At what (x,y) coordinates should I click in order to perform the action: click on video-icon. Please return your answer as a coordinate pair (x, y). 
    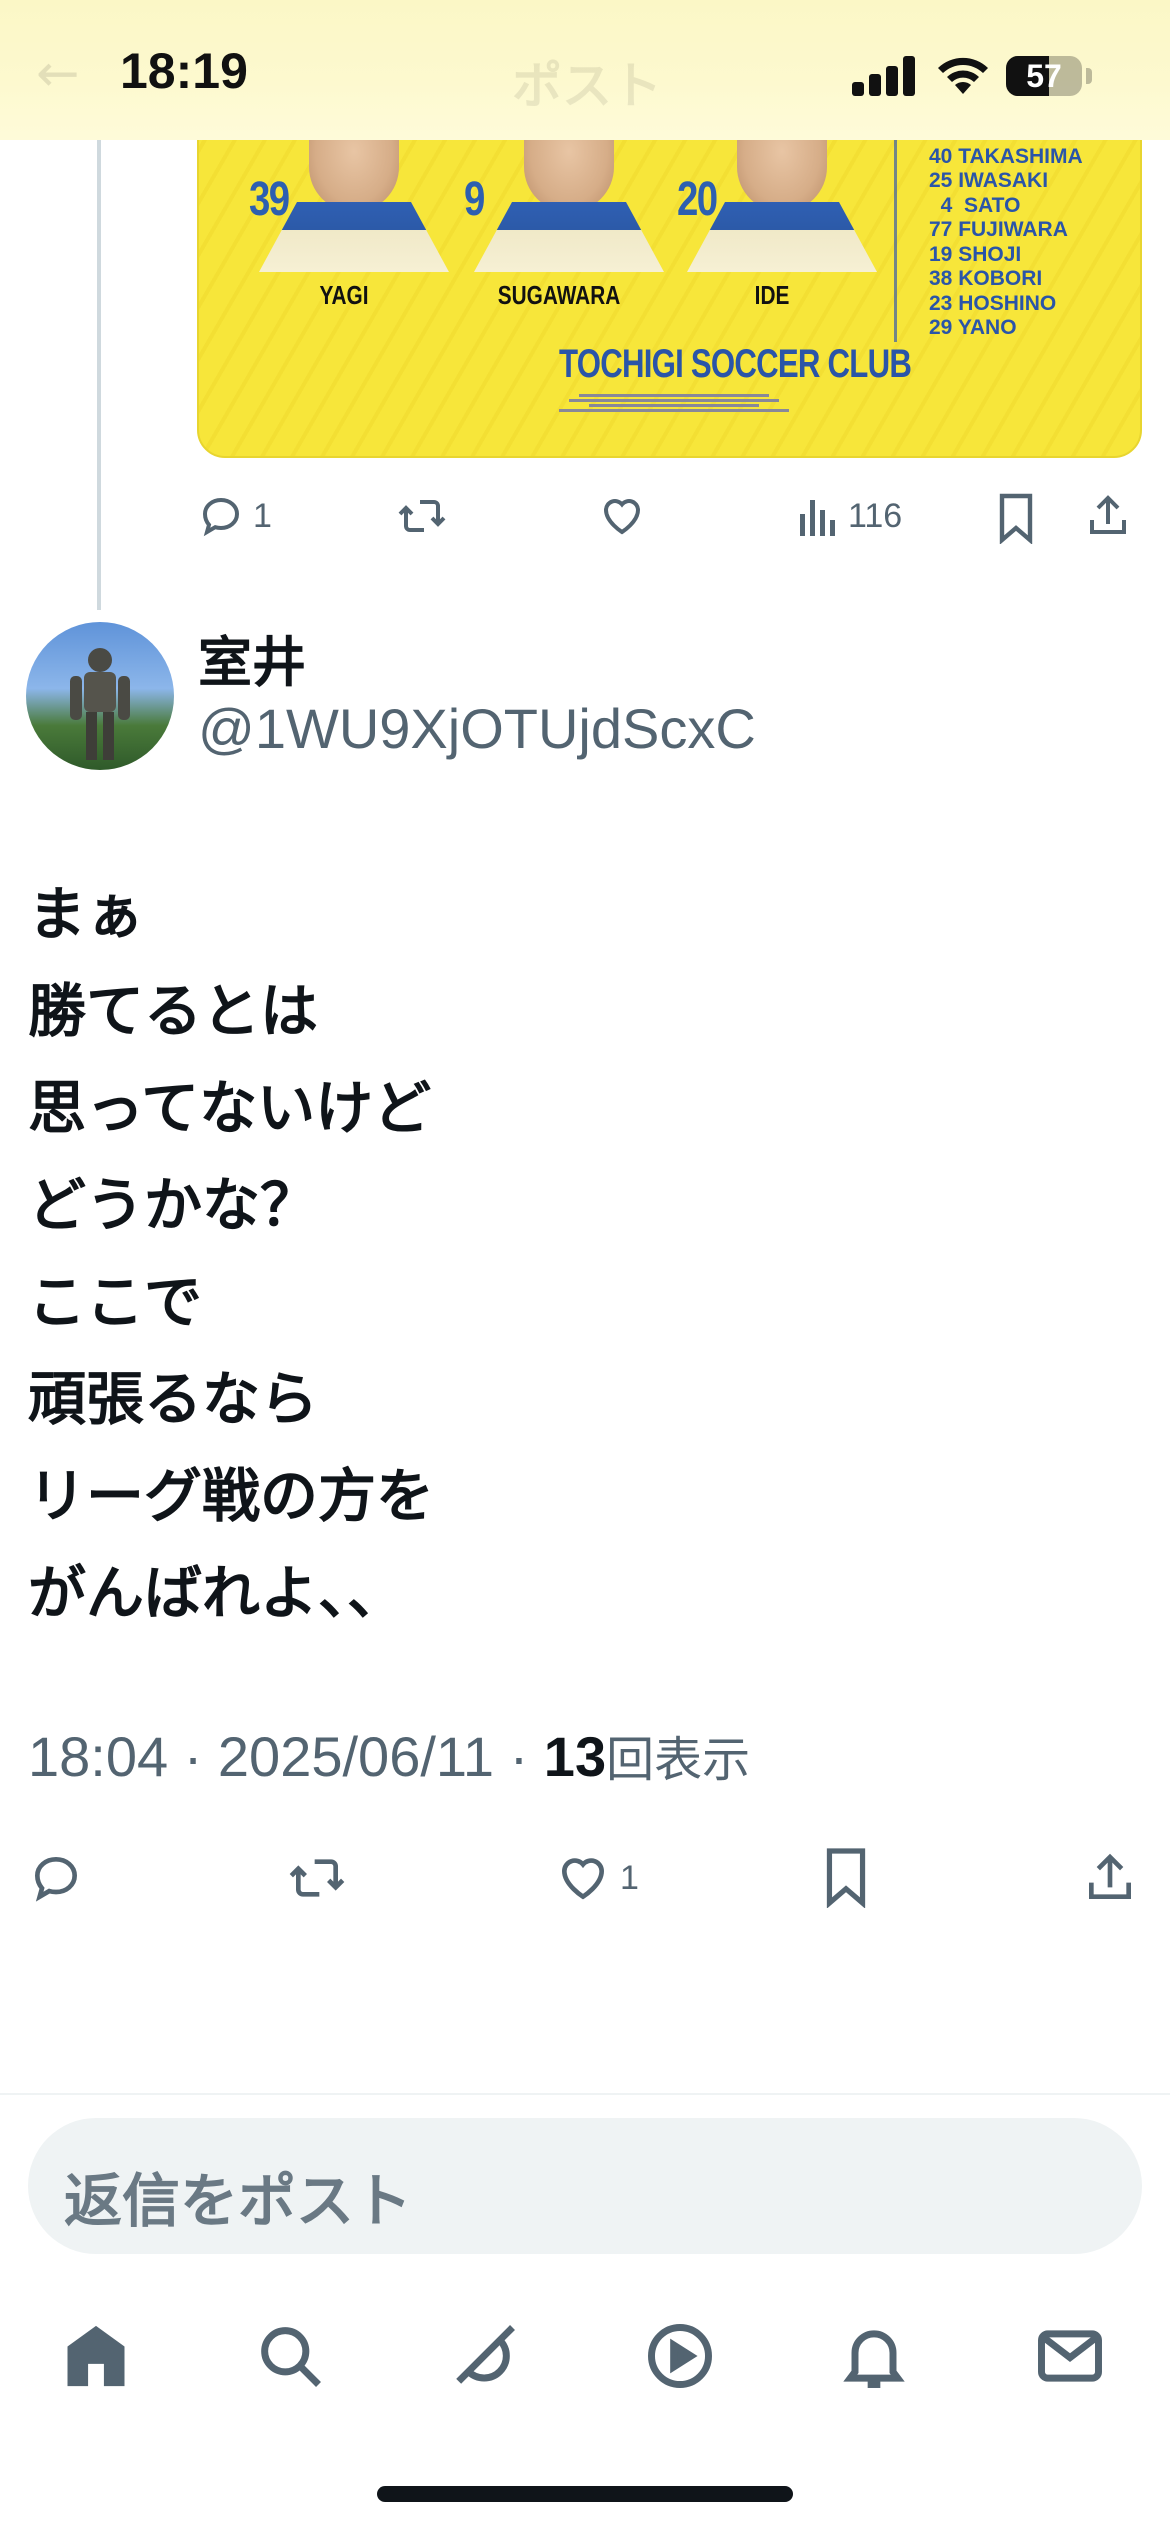
    Looking at the image, I should click on (680, 2356).